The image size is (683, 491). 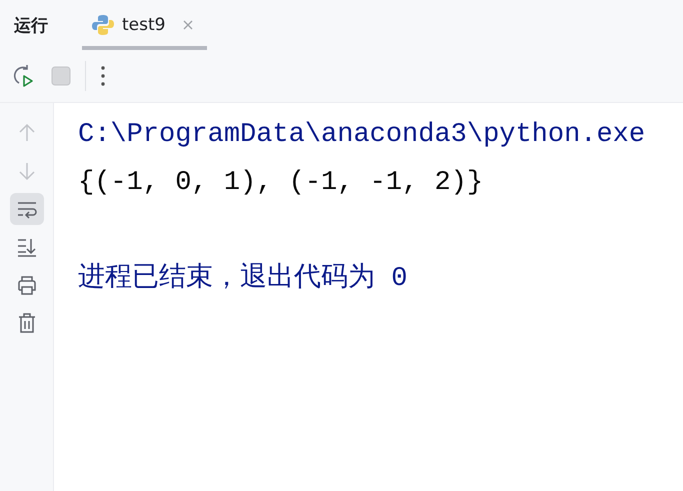 What do you see at coordinates (31, 25) in the screenshot?
I see `panel-title: 运行` at bounding box center [31, 25].